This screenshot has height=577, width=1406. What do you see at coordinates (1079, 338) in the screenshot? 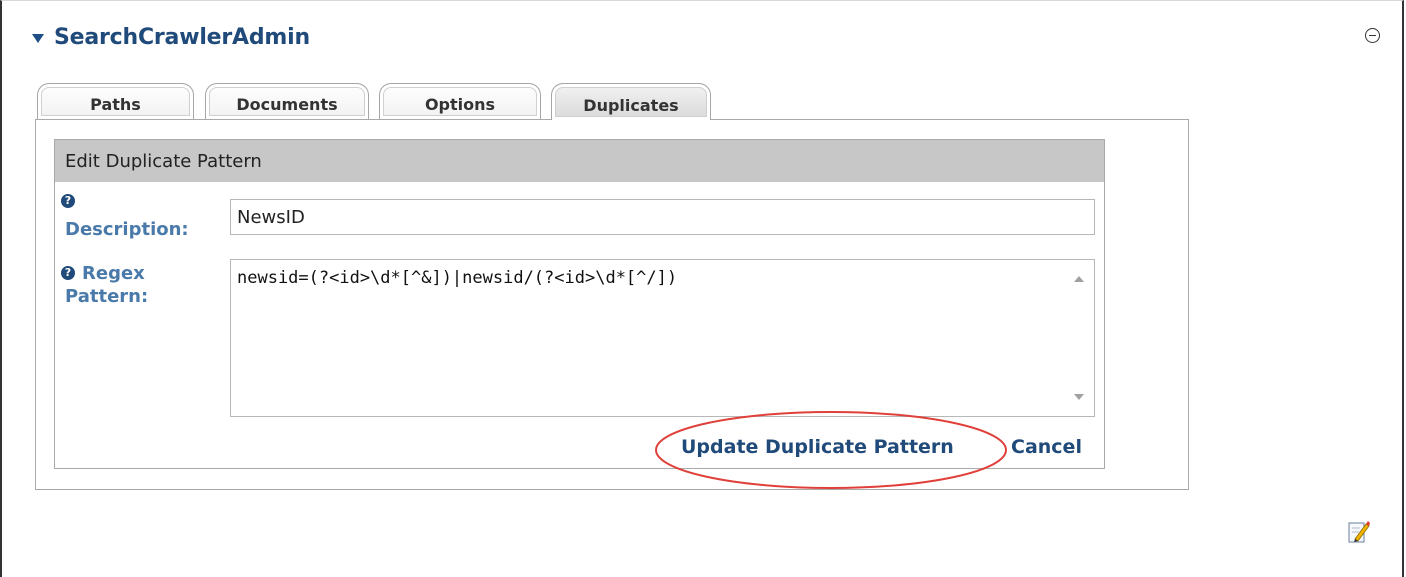
I see `textarea-scrollbar` at bounding box center [1079, 338].